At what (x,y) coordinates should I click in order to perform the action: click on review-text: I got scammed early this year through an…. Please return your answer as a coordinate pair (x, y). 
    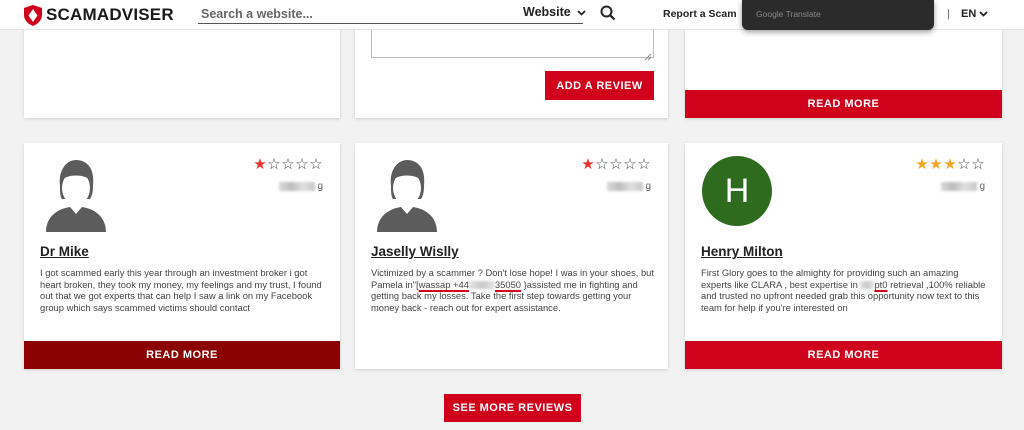
    Looking at the image, I should click on (181, 290).